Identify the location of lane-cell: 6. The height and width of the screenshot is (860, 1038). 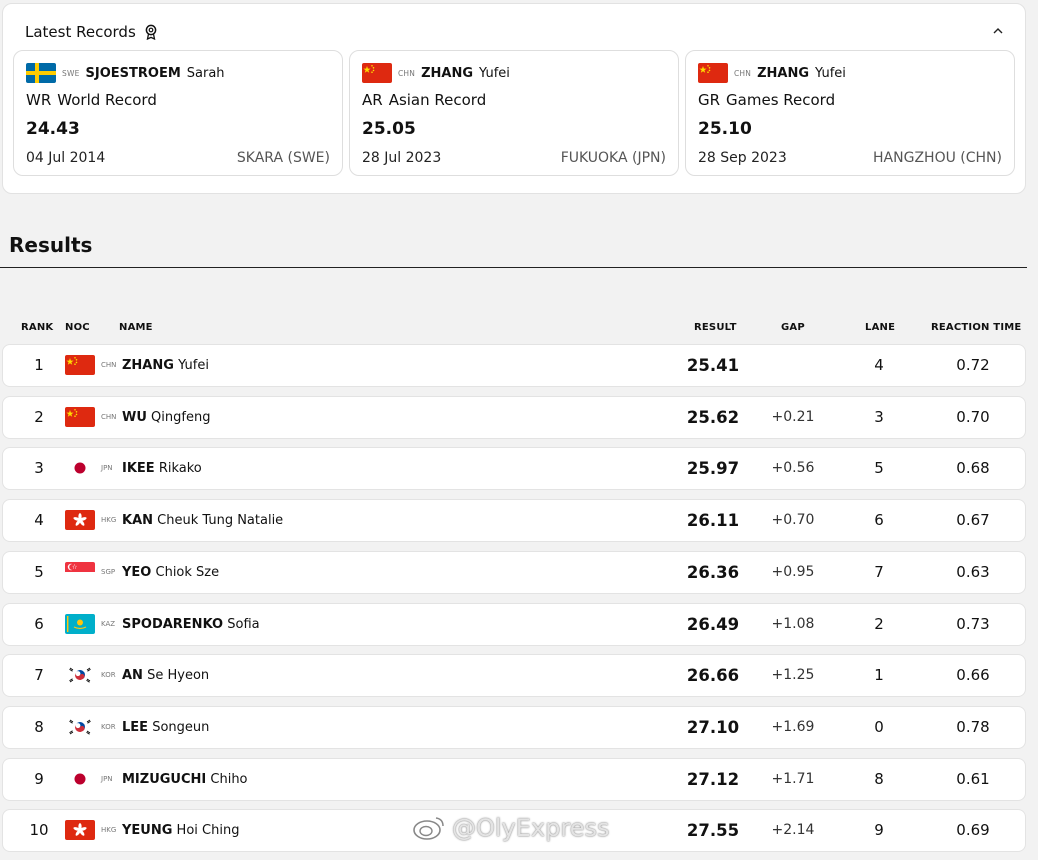
(879, 520).